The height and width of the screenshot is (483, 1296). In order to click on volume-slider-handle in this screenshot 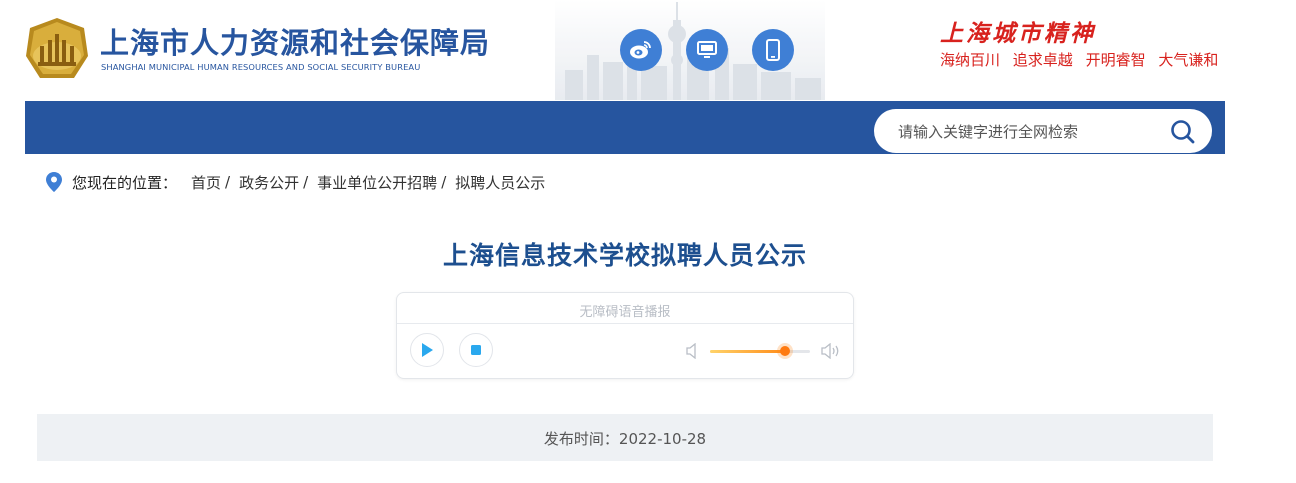, I will do `click(785, 351)`.